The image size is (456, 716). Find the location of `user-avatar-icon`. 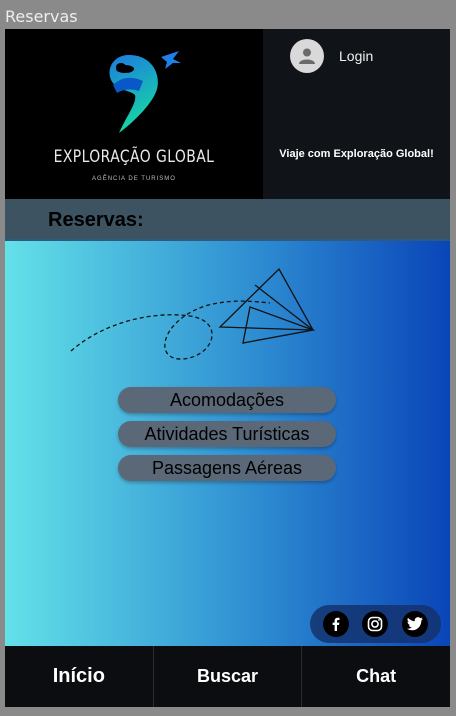

user-avatar-icon is located at coordinates (307, 56).